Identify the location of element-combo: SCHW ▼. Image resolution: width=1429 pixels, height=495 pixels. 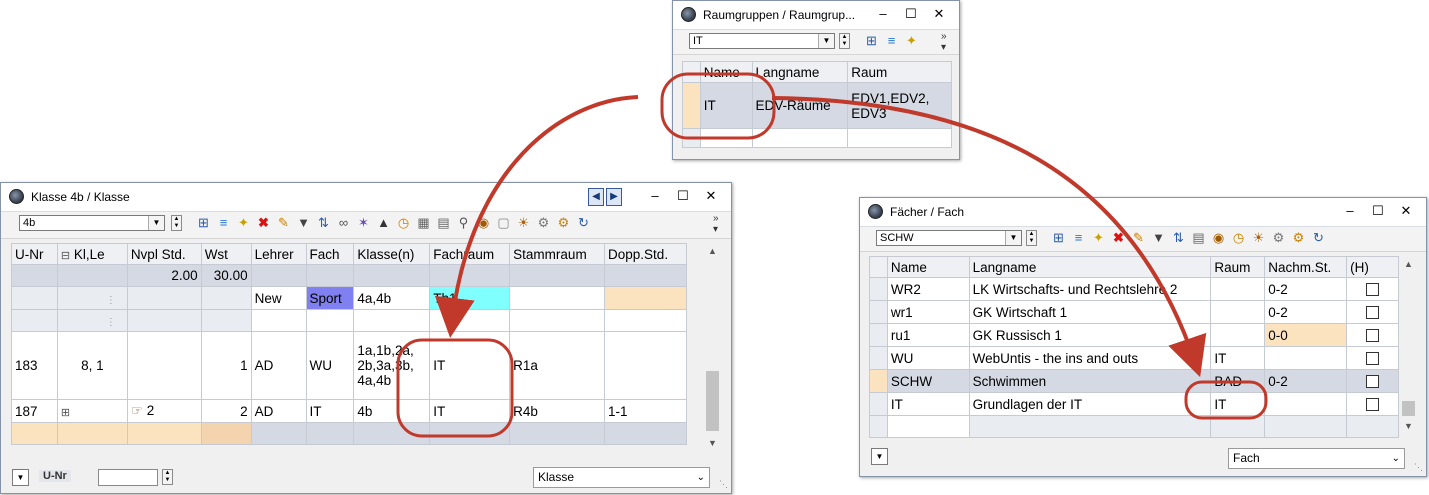
(949, 238).